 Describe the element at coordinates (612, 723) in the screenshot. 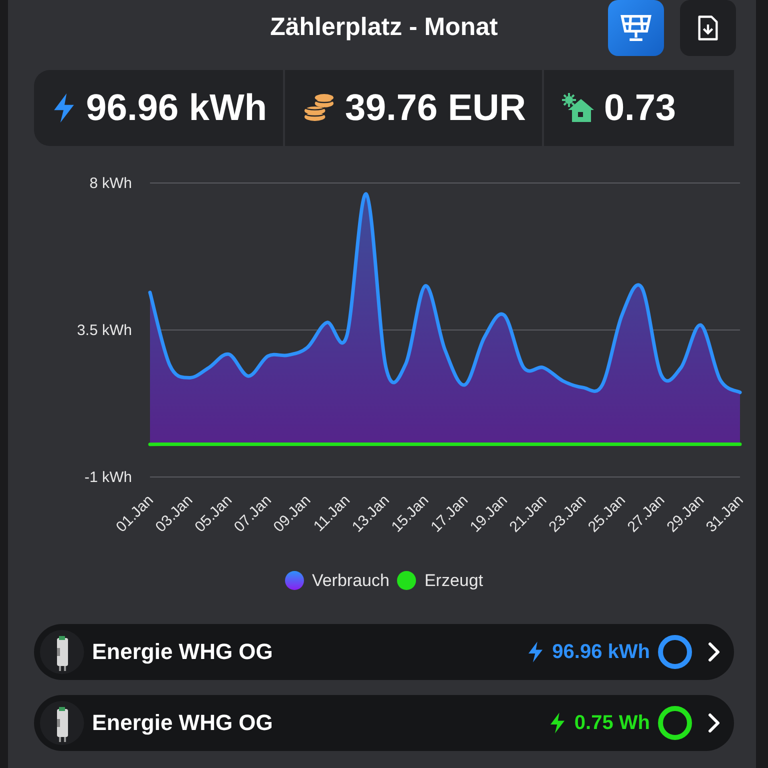

I see `meter-value: 0.75 Wh` at that location.